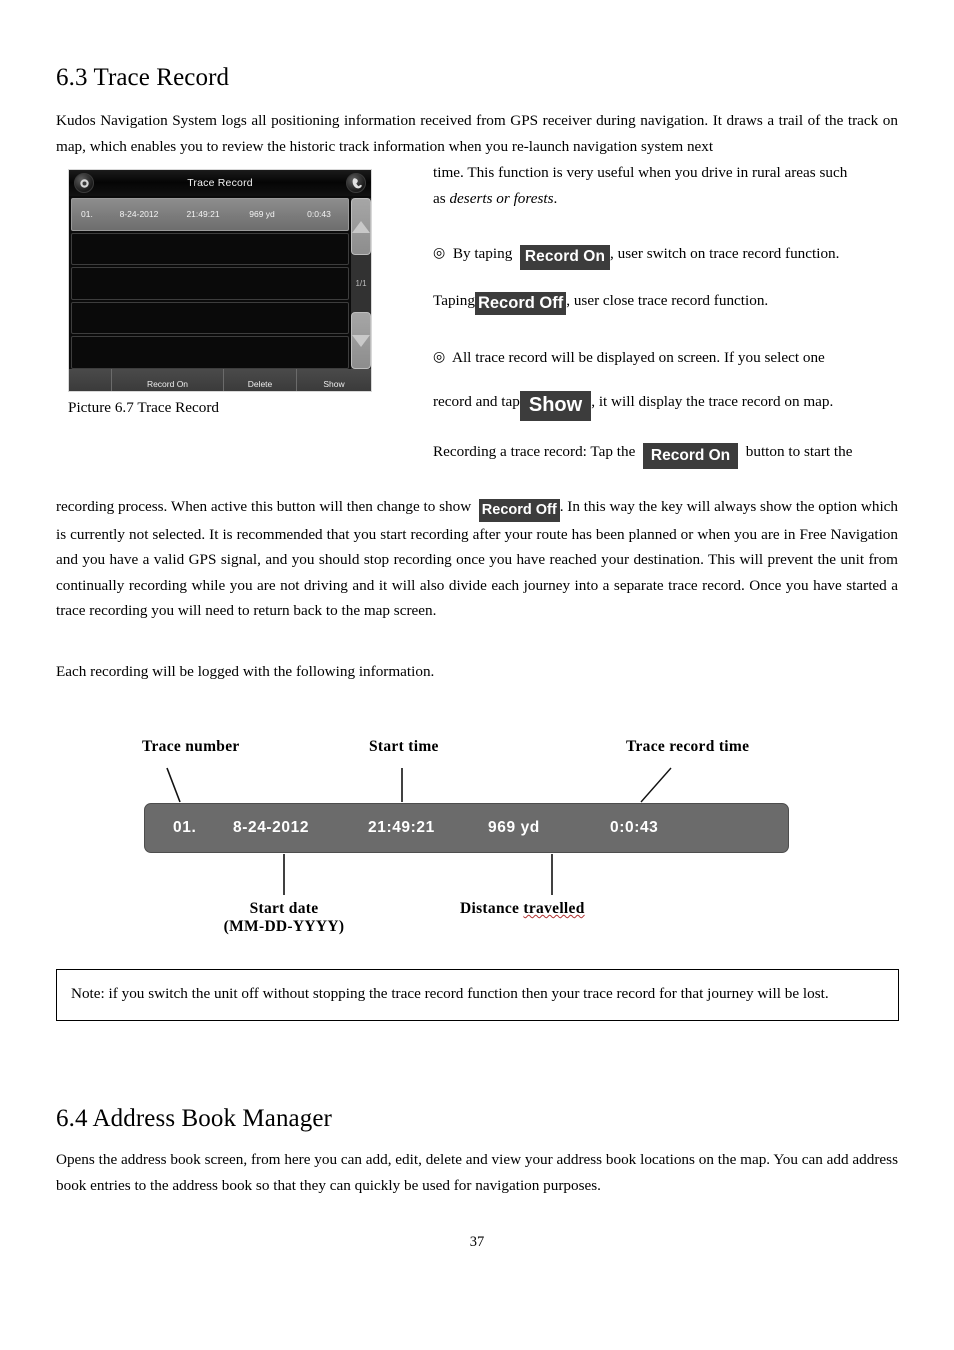 The height and width of the screenshot is (1350, 954). I want to click on table-row: 01. 8-24-2012 21:49:21 969 yd 0:0:43, so click(210, 214).